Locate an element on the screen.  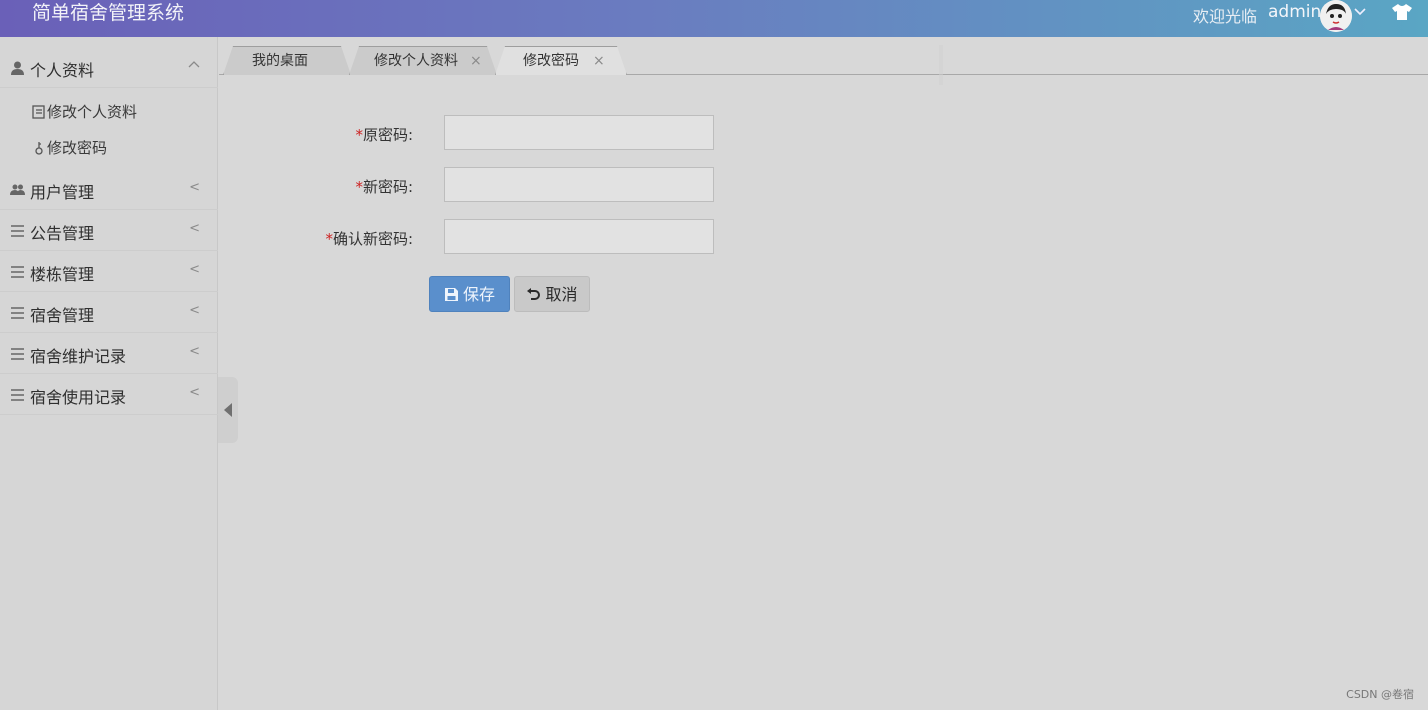
tab-change-password: 修改密码 × is located at coordinates (561, 60).